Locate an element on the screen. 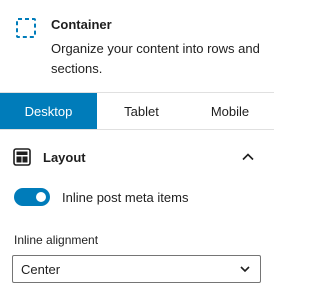  inline-alignment-select: Center is located at coordinates (136, 269).